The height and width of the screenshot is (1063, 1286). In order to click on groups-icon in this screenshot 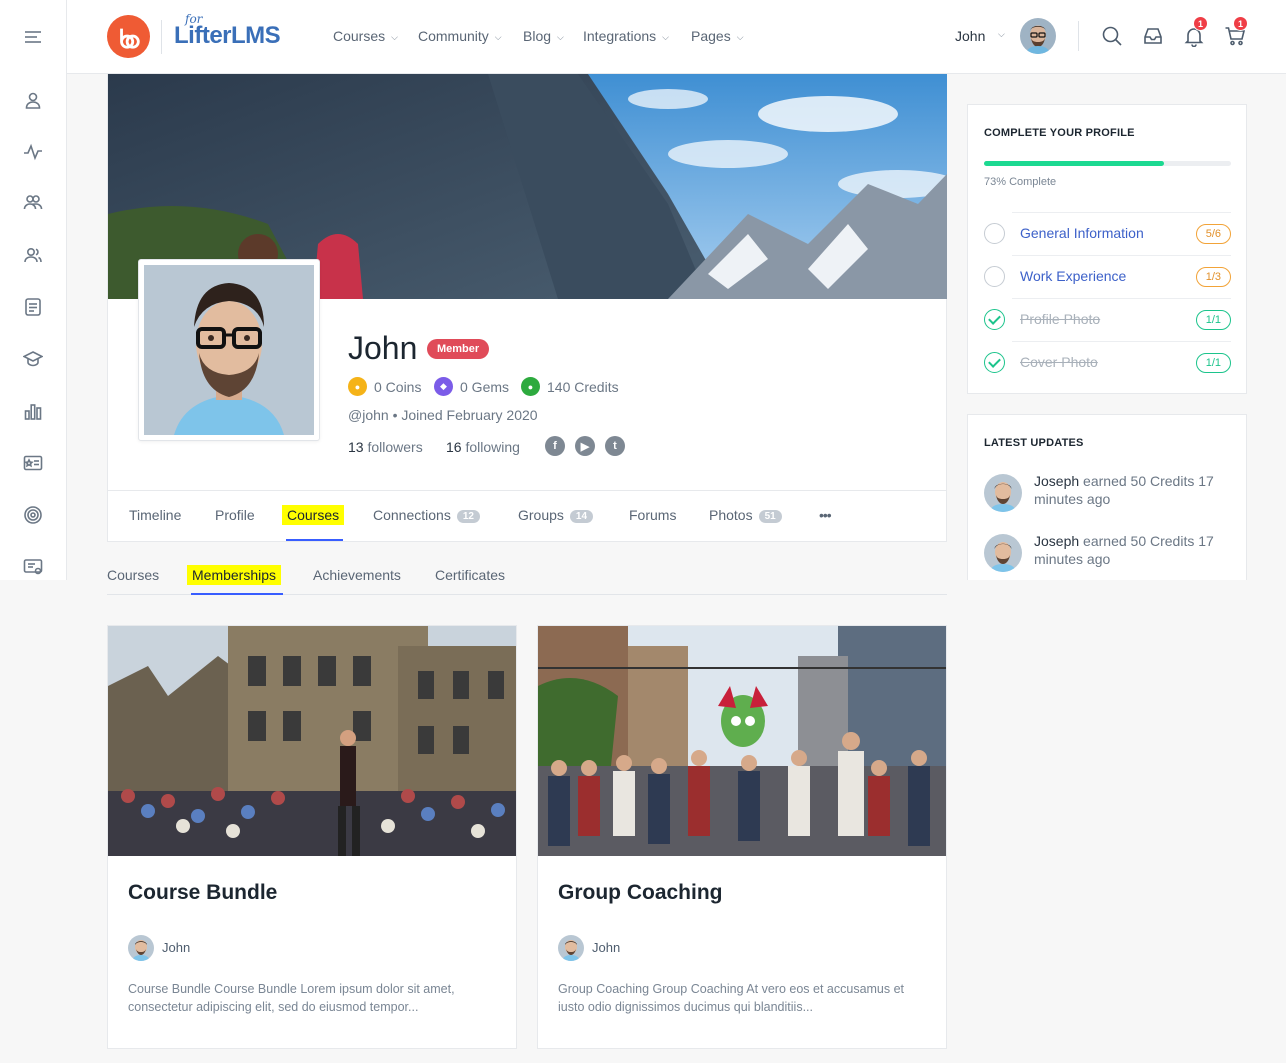, I will do `click(33, 202)`.